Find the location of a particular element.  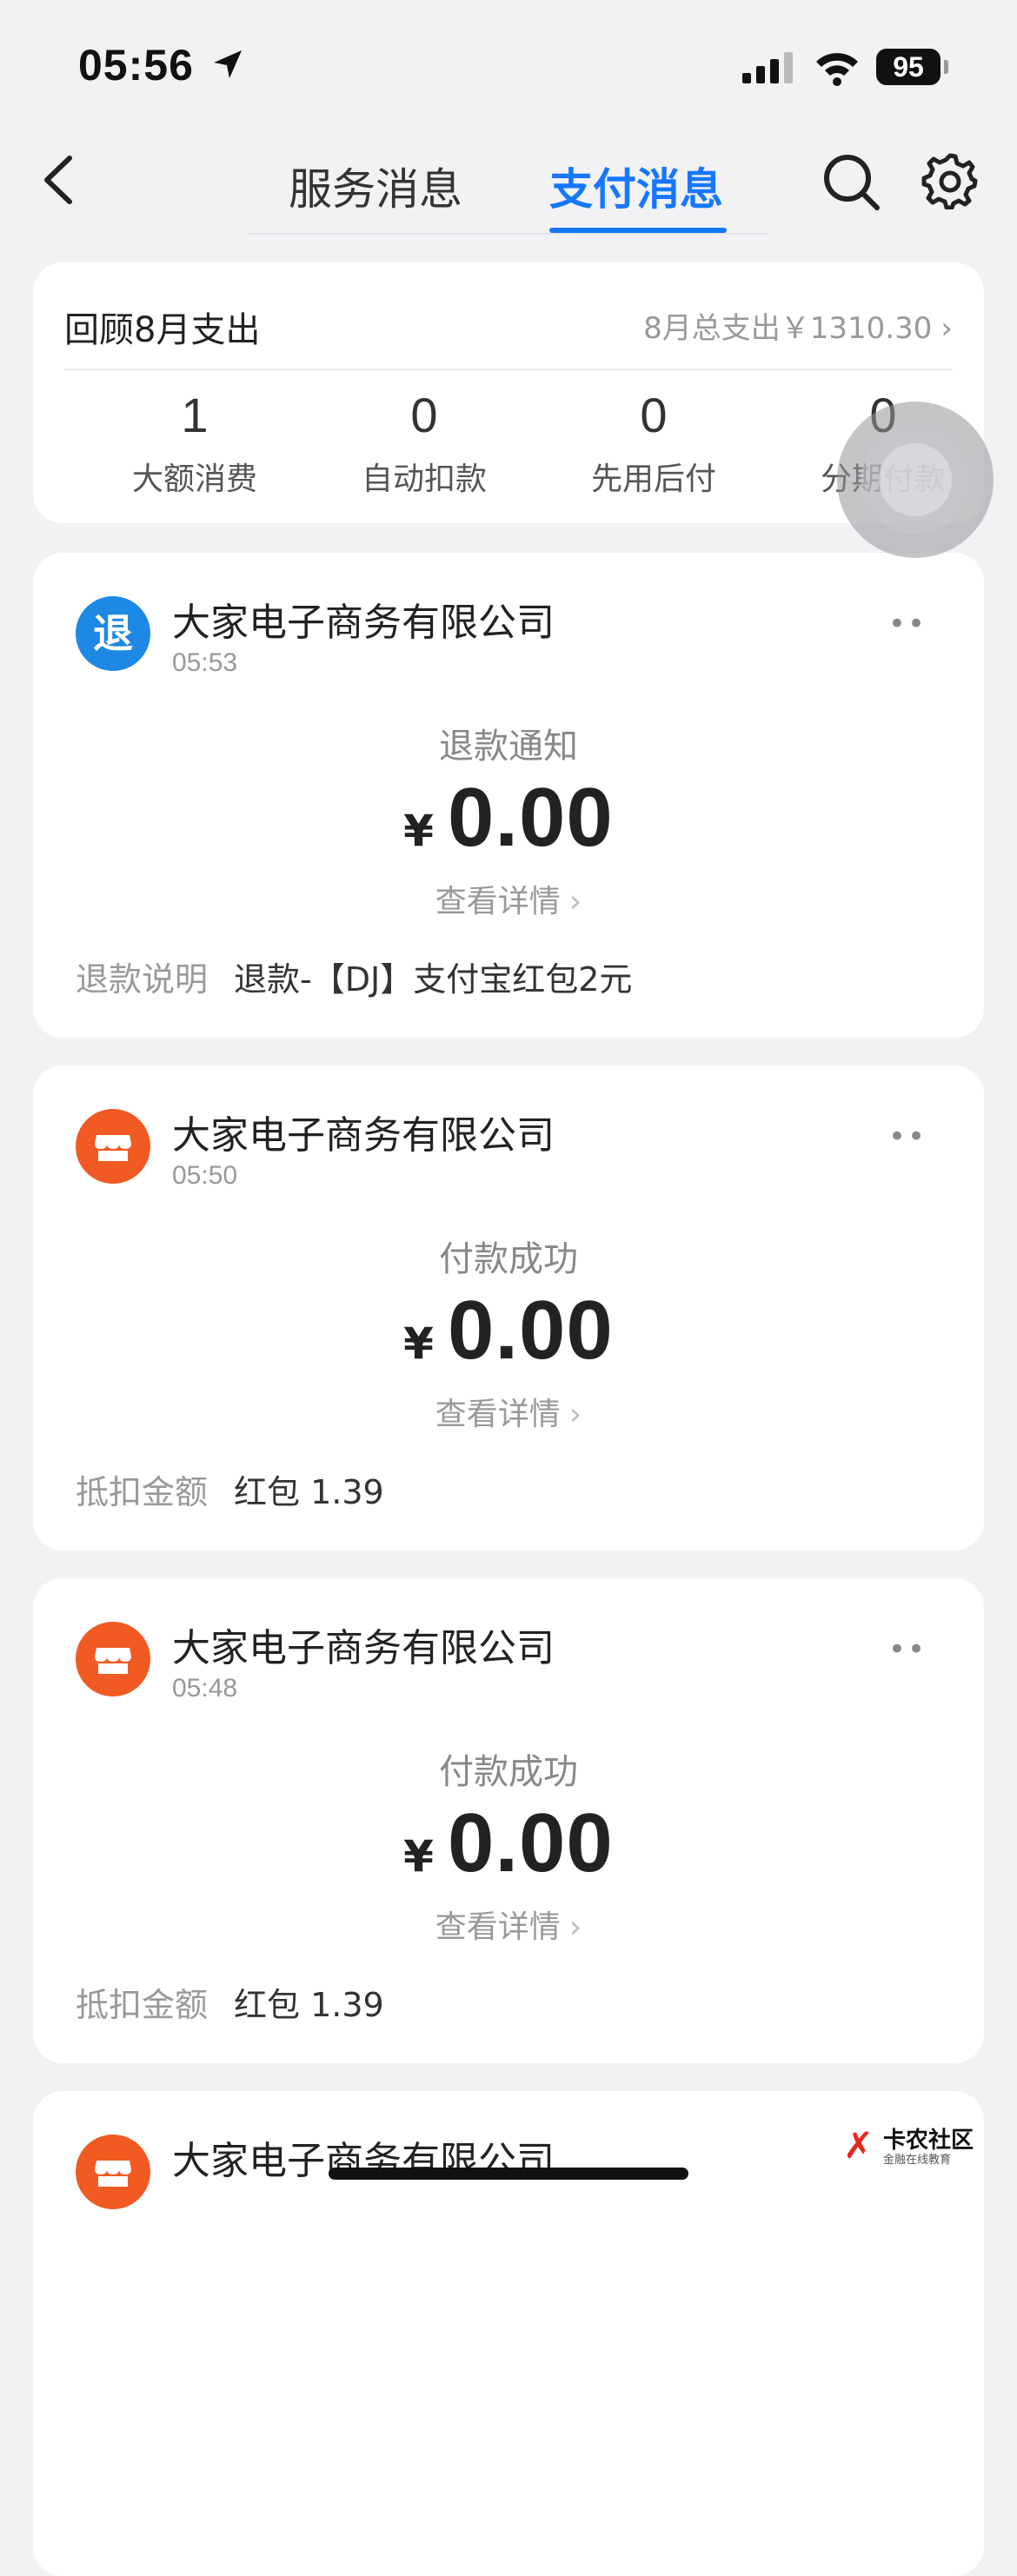

monthly-total-text: 8月总支出￥1310.30 is located at coordinates (788, 328).